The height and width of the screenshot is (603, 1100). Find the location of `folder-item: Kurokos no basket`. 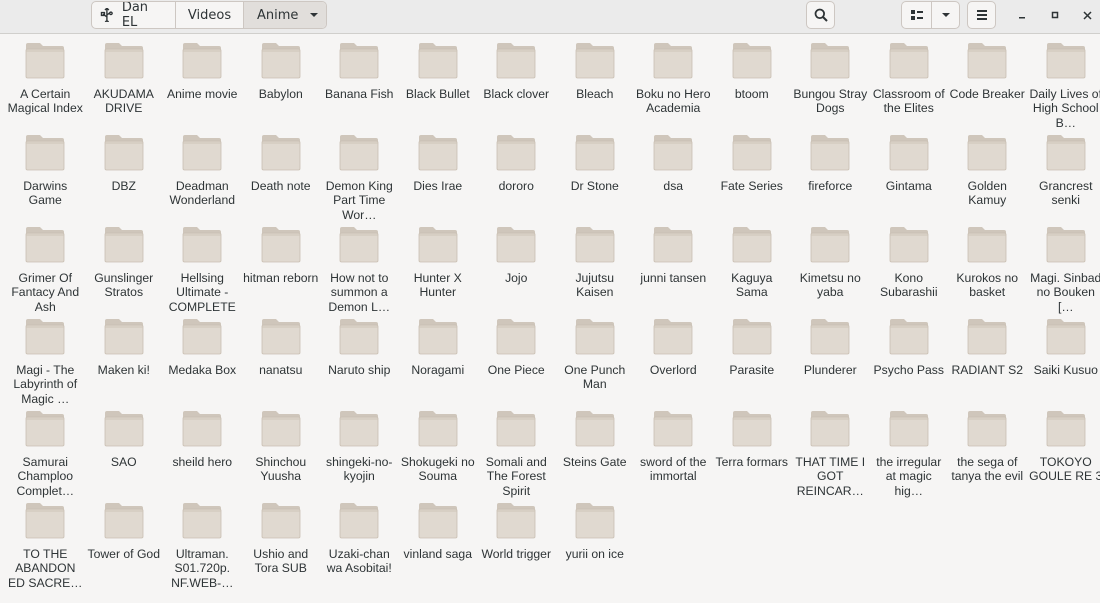

folder-item: Kurokos no basket is located at coordinates (987, 271).